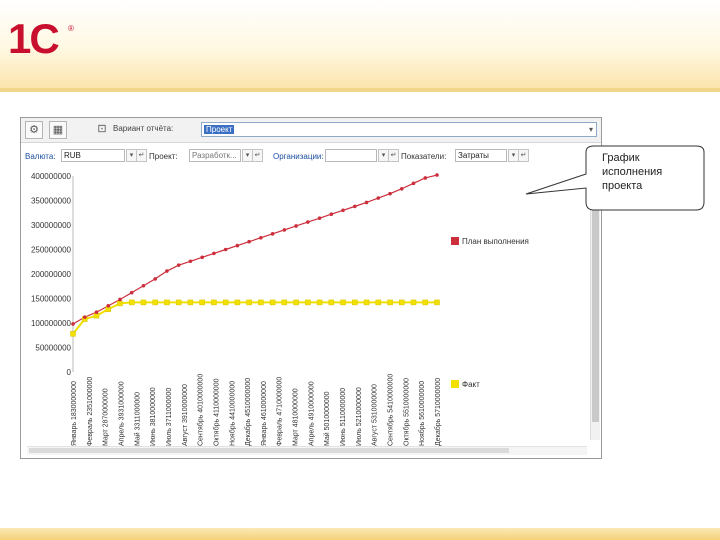  I want to click on legend-swatch-plan, so click(455, 241).